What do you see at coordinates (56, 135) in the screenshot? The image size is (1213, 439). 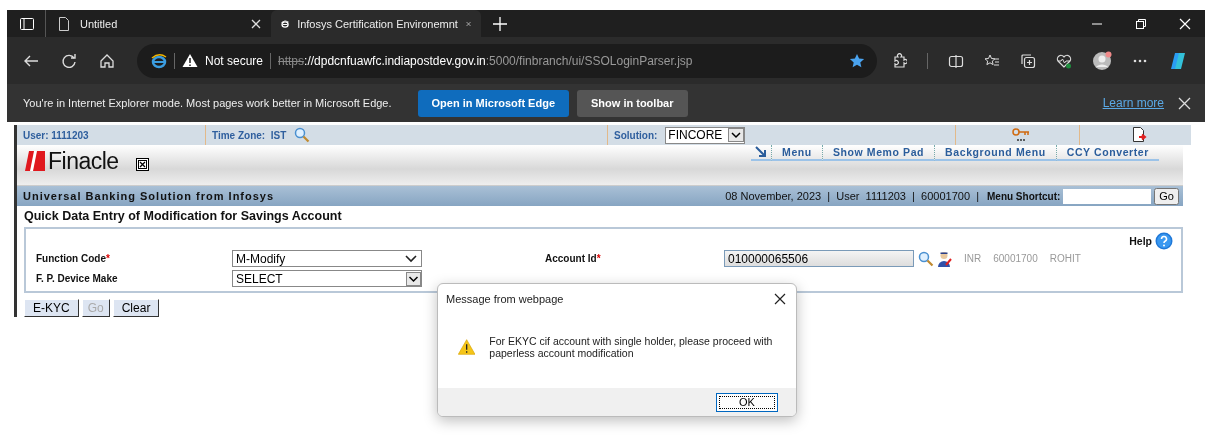 I see `user-label: User: 1111203` at bounding box center [56, 135].